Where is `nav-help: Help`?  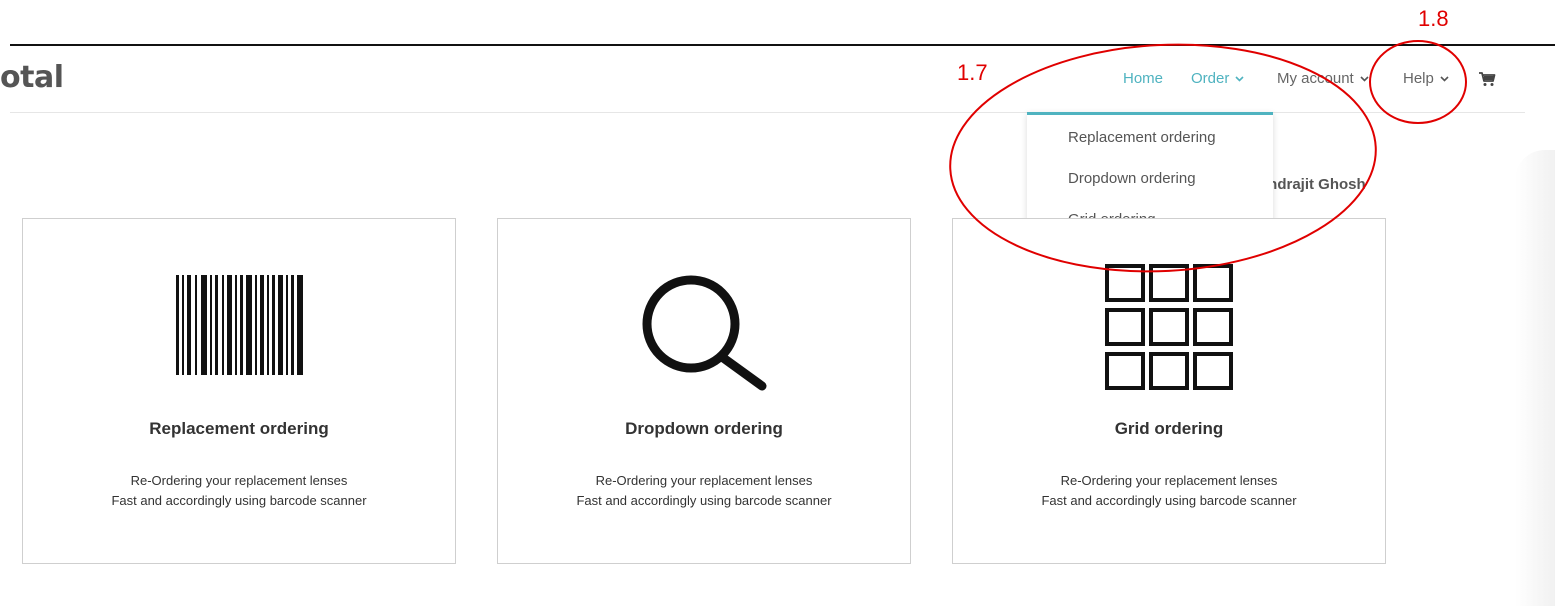 nav-help: Help is located at coordinates (1426, 78).